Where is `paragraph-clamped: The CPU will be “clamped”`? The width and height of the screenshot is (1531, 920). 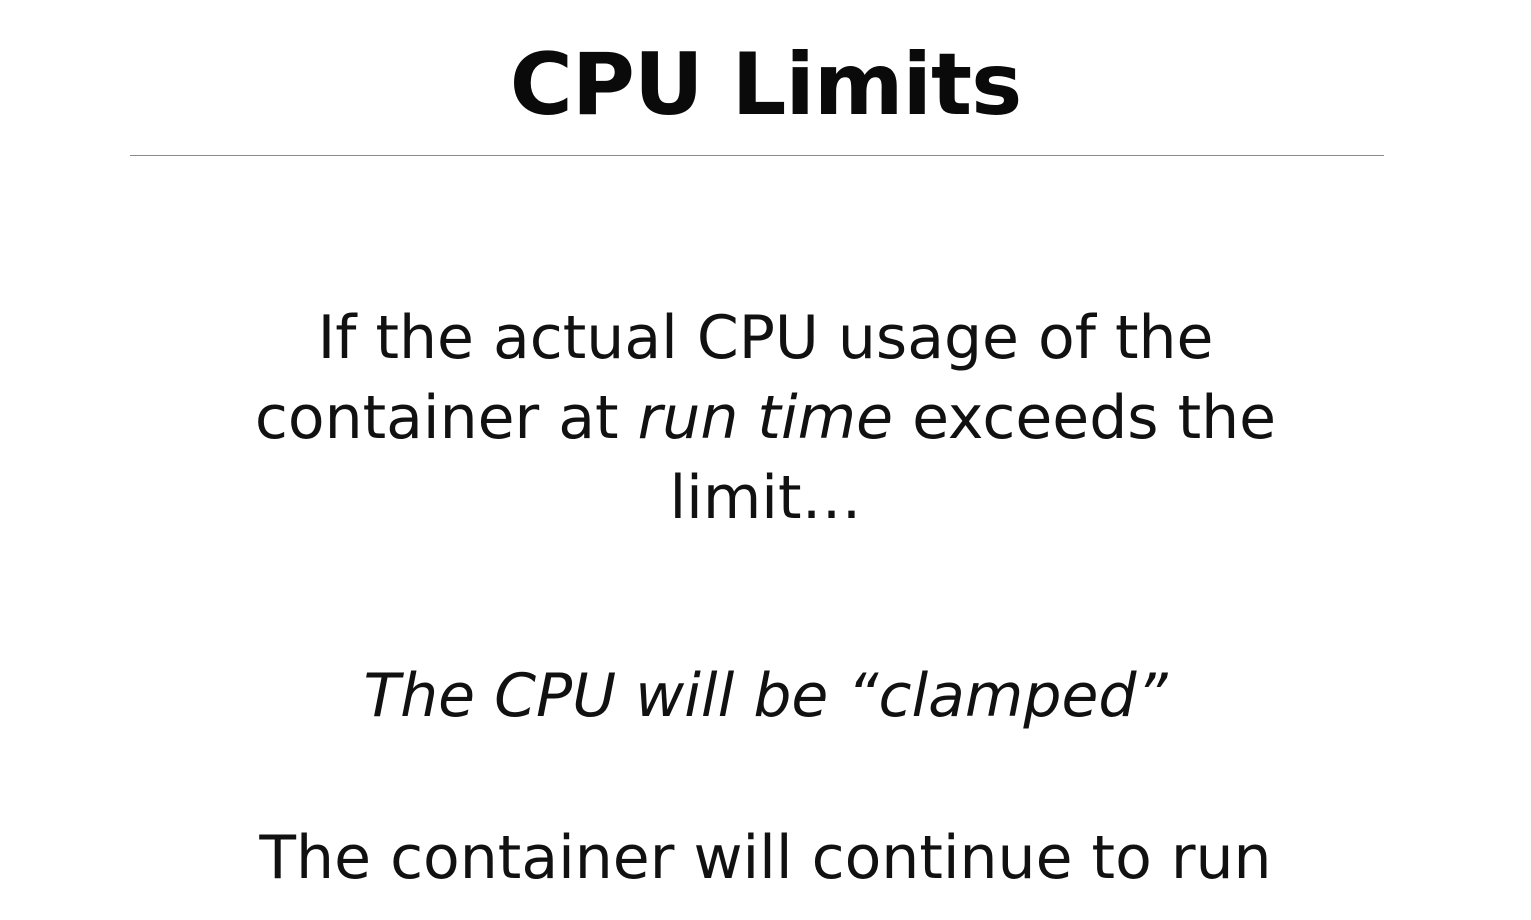
paragraph-clamped: The CPU will be “clamped” is located at coordinates (765, 696).